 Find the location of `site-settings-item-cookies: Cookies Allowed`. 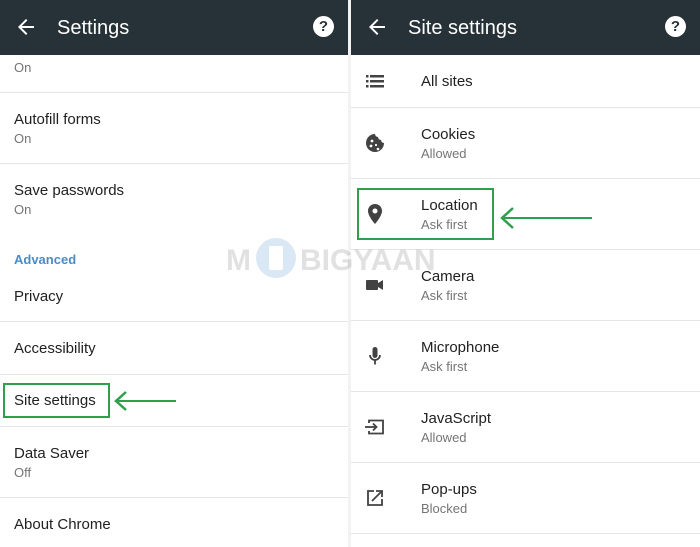

site-settings-item-cookies: Cookies Allowed is located at coordinates (525, 143).